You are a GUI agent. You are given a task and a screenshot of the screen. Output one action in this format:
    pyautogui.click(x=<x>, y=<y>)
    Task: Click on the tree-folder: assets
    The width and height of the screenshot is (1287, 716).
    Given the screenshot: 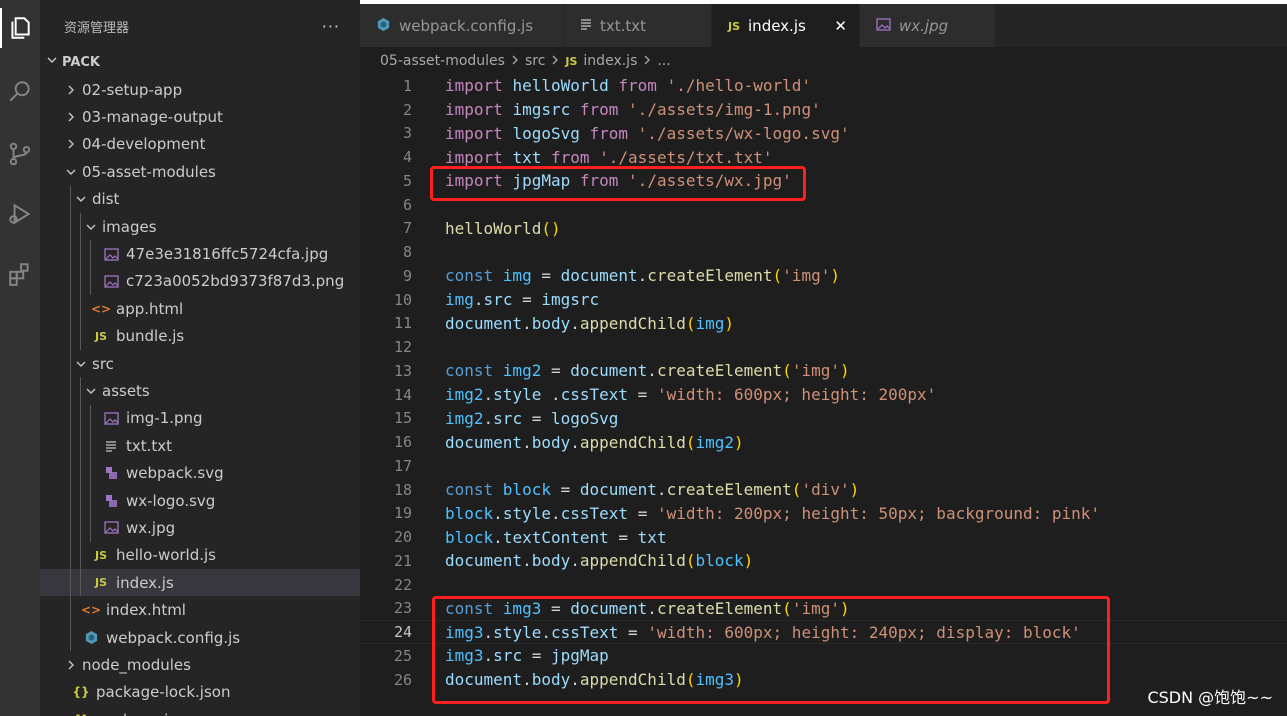 What is the action you would take?
    pyautogui.click(x=200, y=391)
    